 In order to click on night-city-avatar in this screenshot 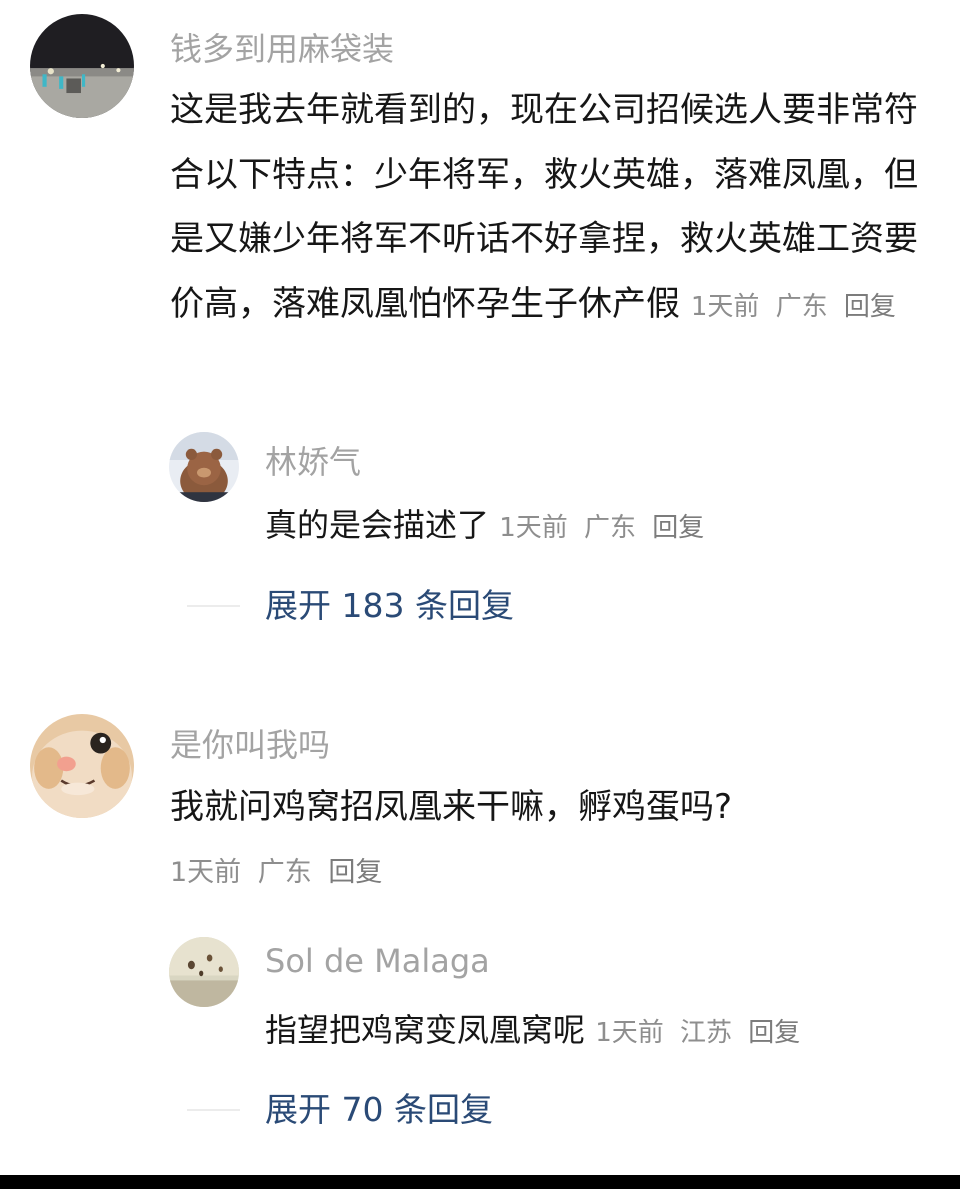, I will do `click(82, 66)`.